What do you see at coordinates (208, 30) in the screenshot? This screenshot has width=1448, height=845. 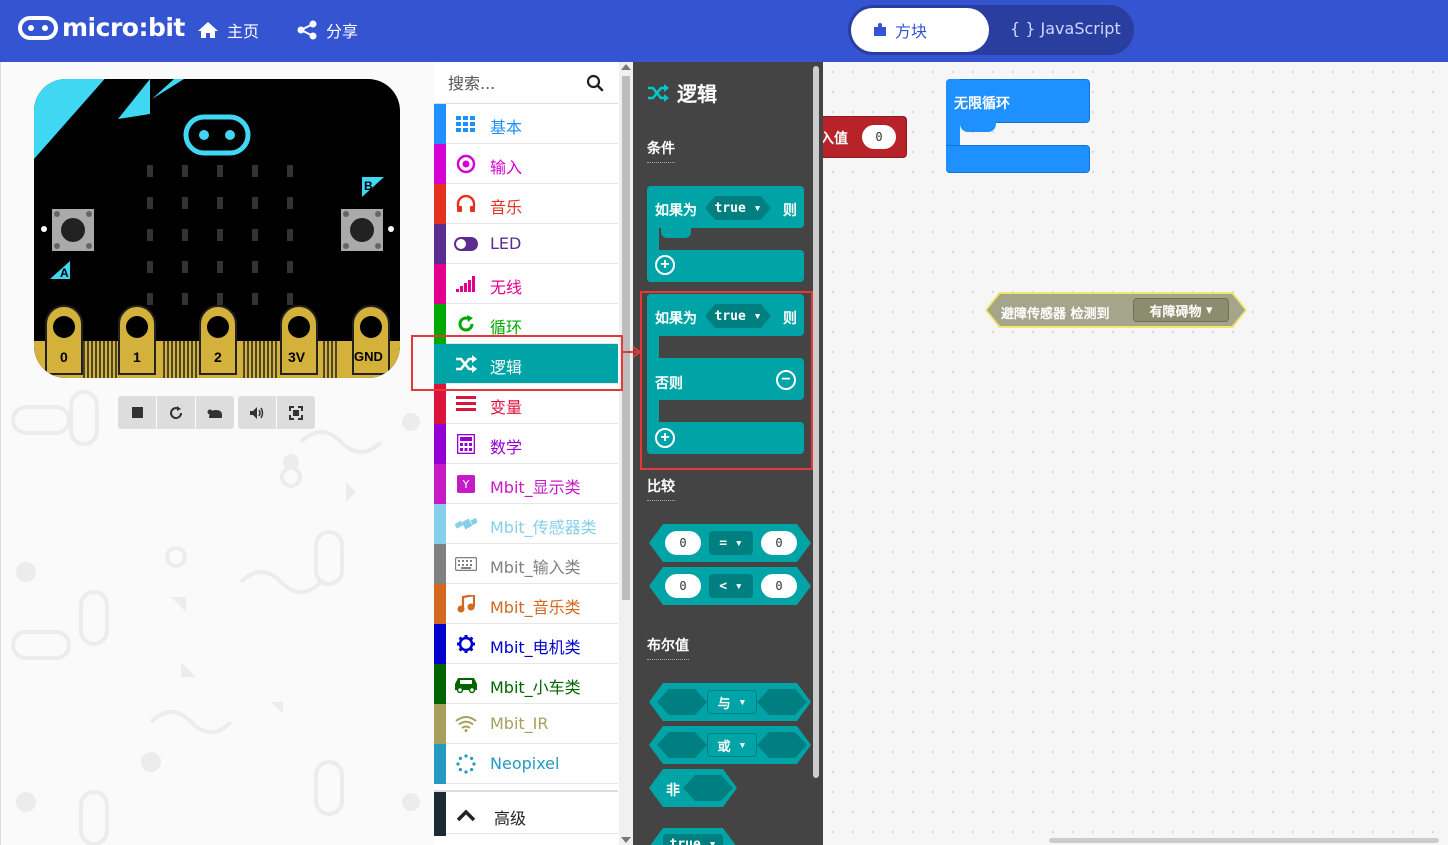 I see `home-icon` at bounding box center [208, 30].